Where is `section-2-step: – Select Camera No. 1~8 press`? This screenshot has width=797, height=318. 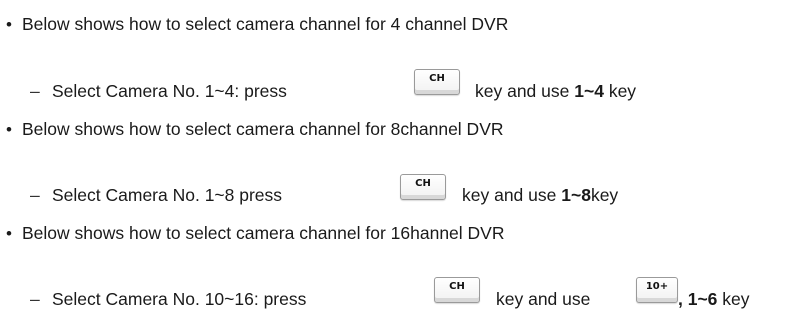 section-2-step: – Select Camera No. 1~8 press is located at coordinates (156, 195).